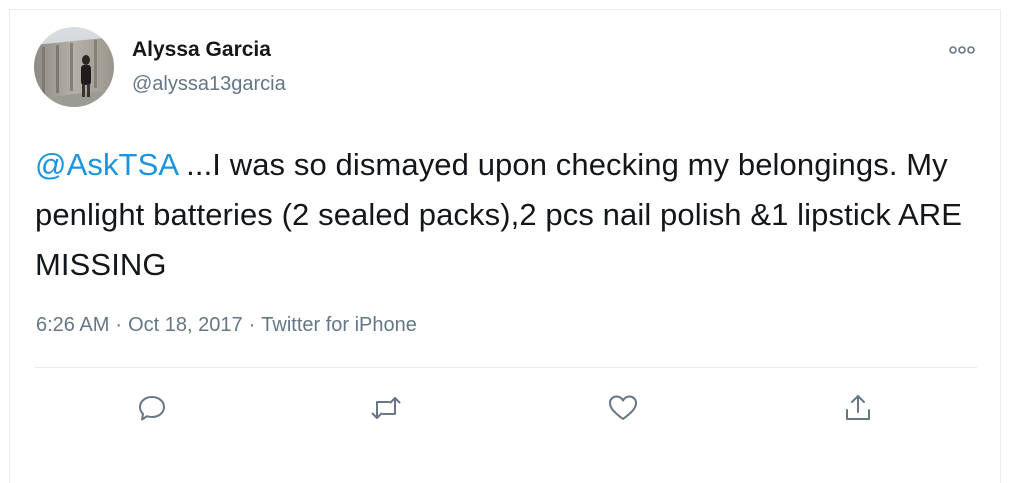 The image size is (1024, 483). Describe the element at coordinates (339, 325) in the screenshot. I see `tweet-source: Twitter for iPhone` at that location.